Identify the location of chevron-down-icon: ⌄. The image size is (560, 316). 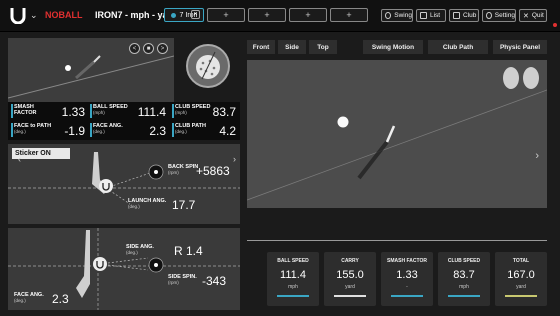
(34, 15).